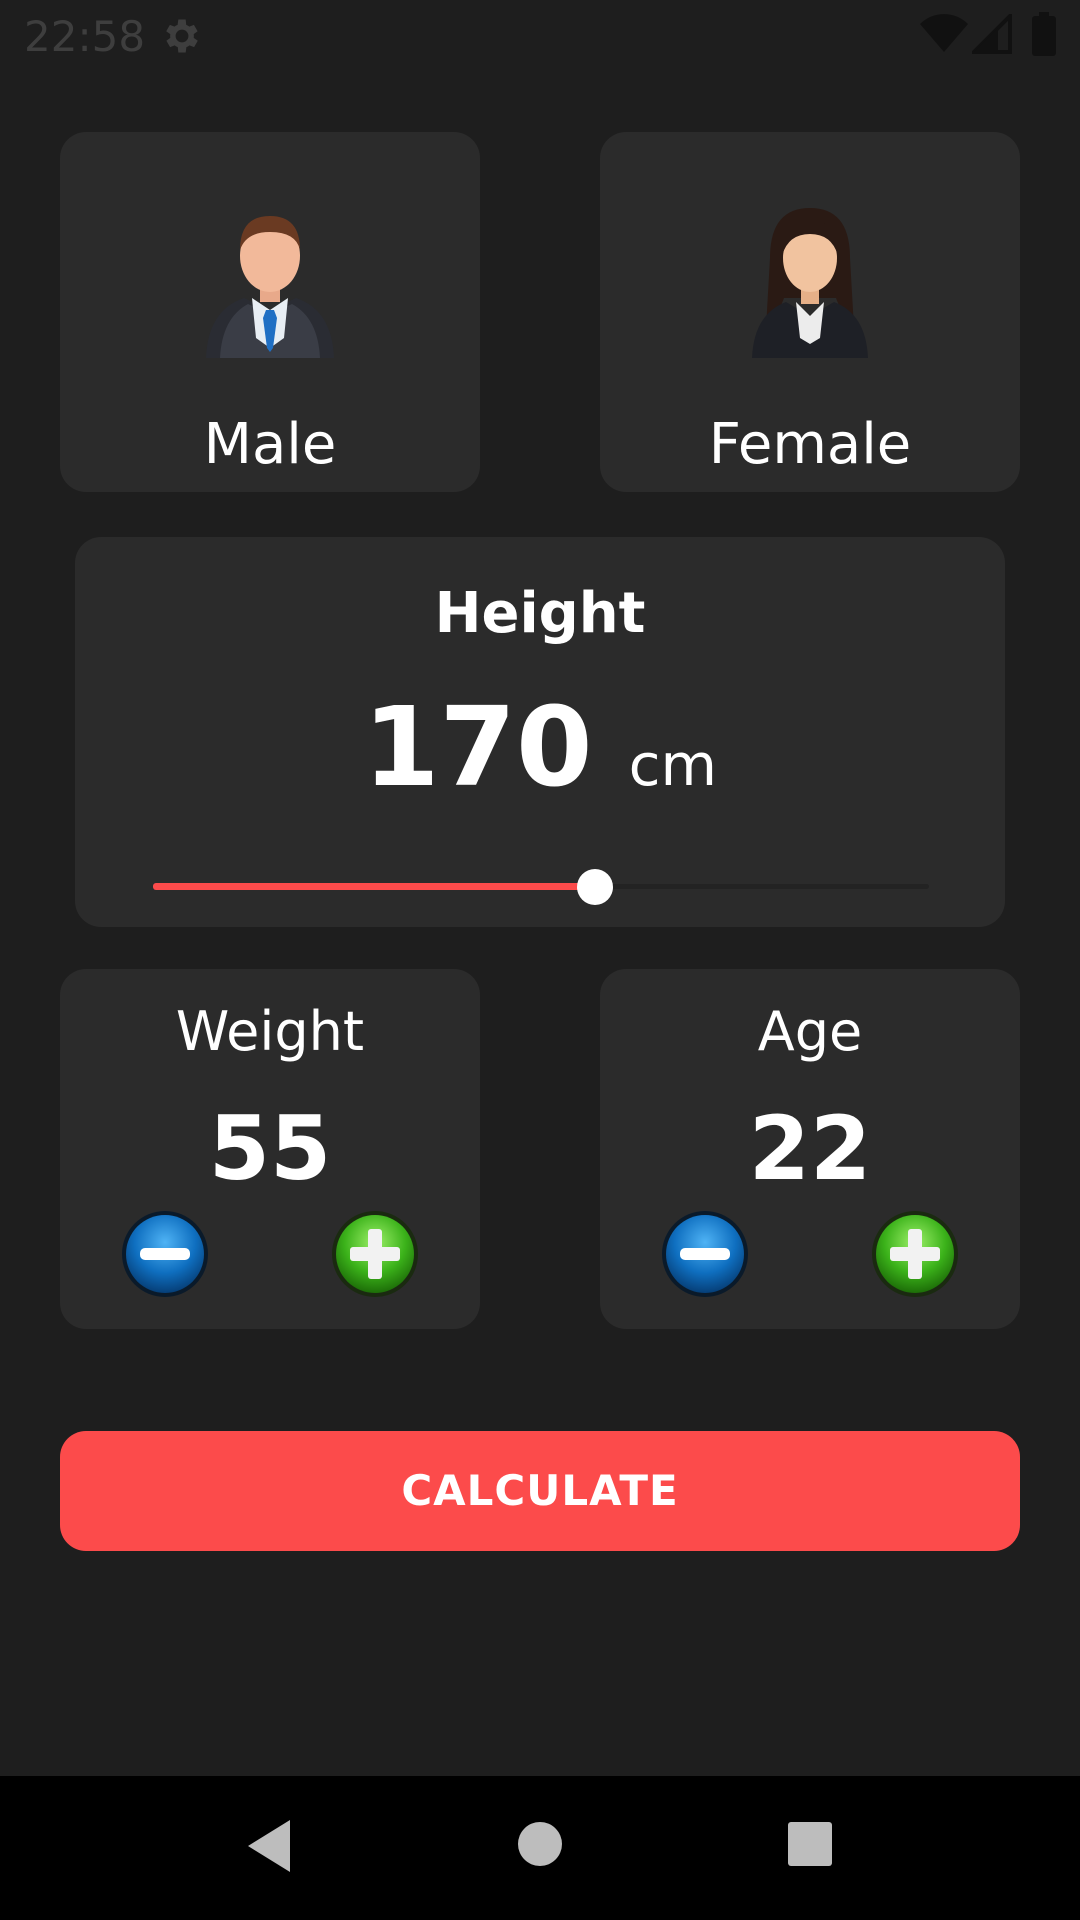 Image resolution: width=1080 pixels, height=1920 pixels. I want to click on weight-value: 55, so click(270, 1148).